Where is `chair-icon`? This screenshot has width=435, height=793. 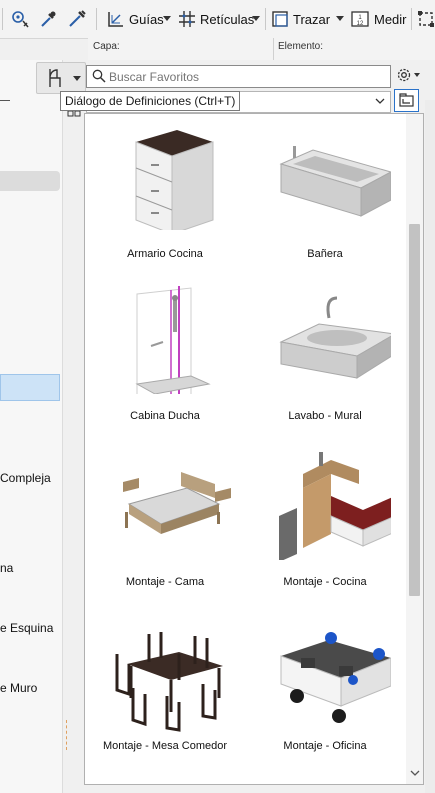
chair-icon is located at coordinates (55, 78).